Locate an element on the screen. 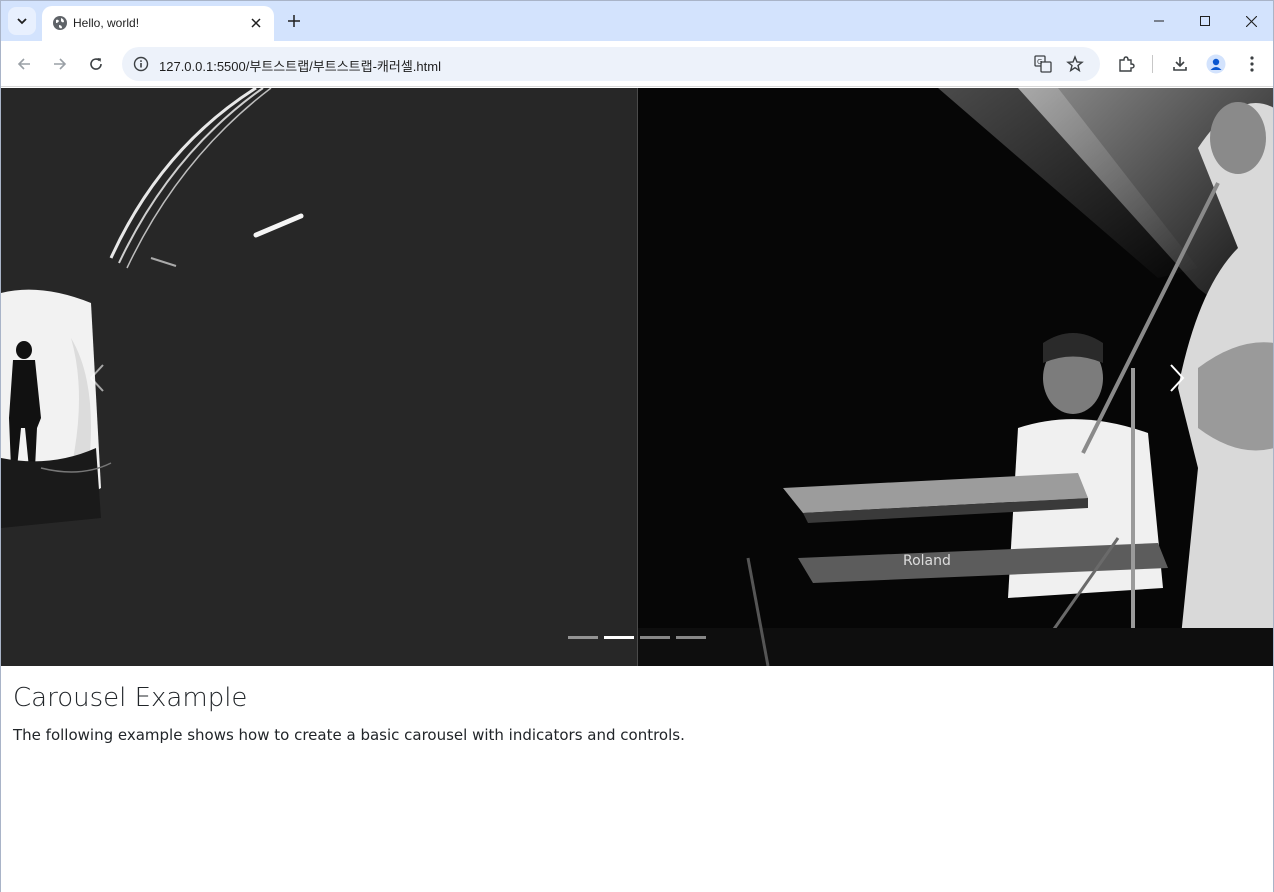  chevron-down-icon is located at coordinates (22, 21).